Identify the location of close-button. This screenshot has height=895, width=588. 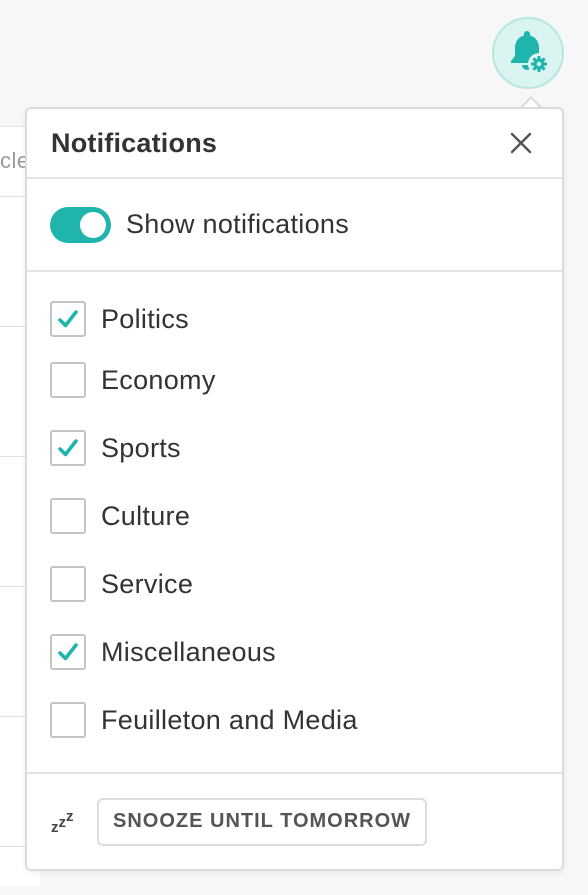
(521, 143).